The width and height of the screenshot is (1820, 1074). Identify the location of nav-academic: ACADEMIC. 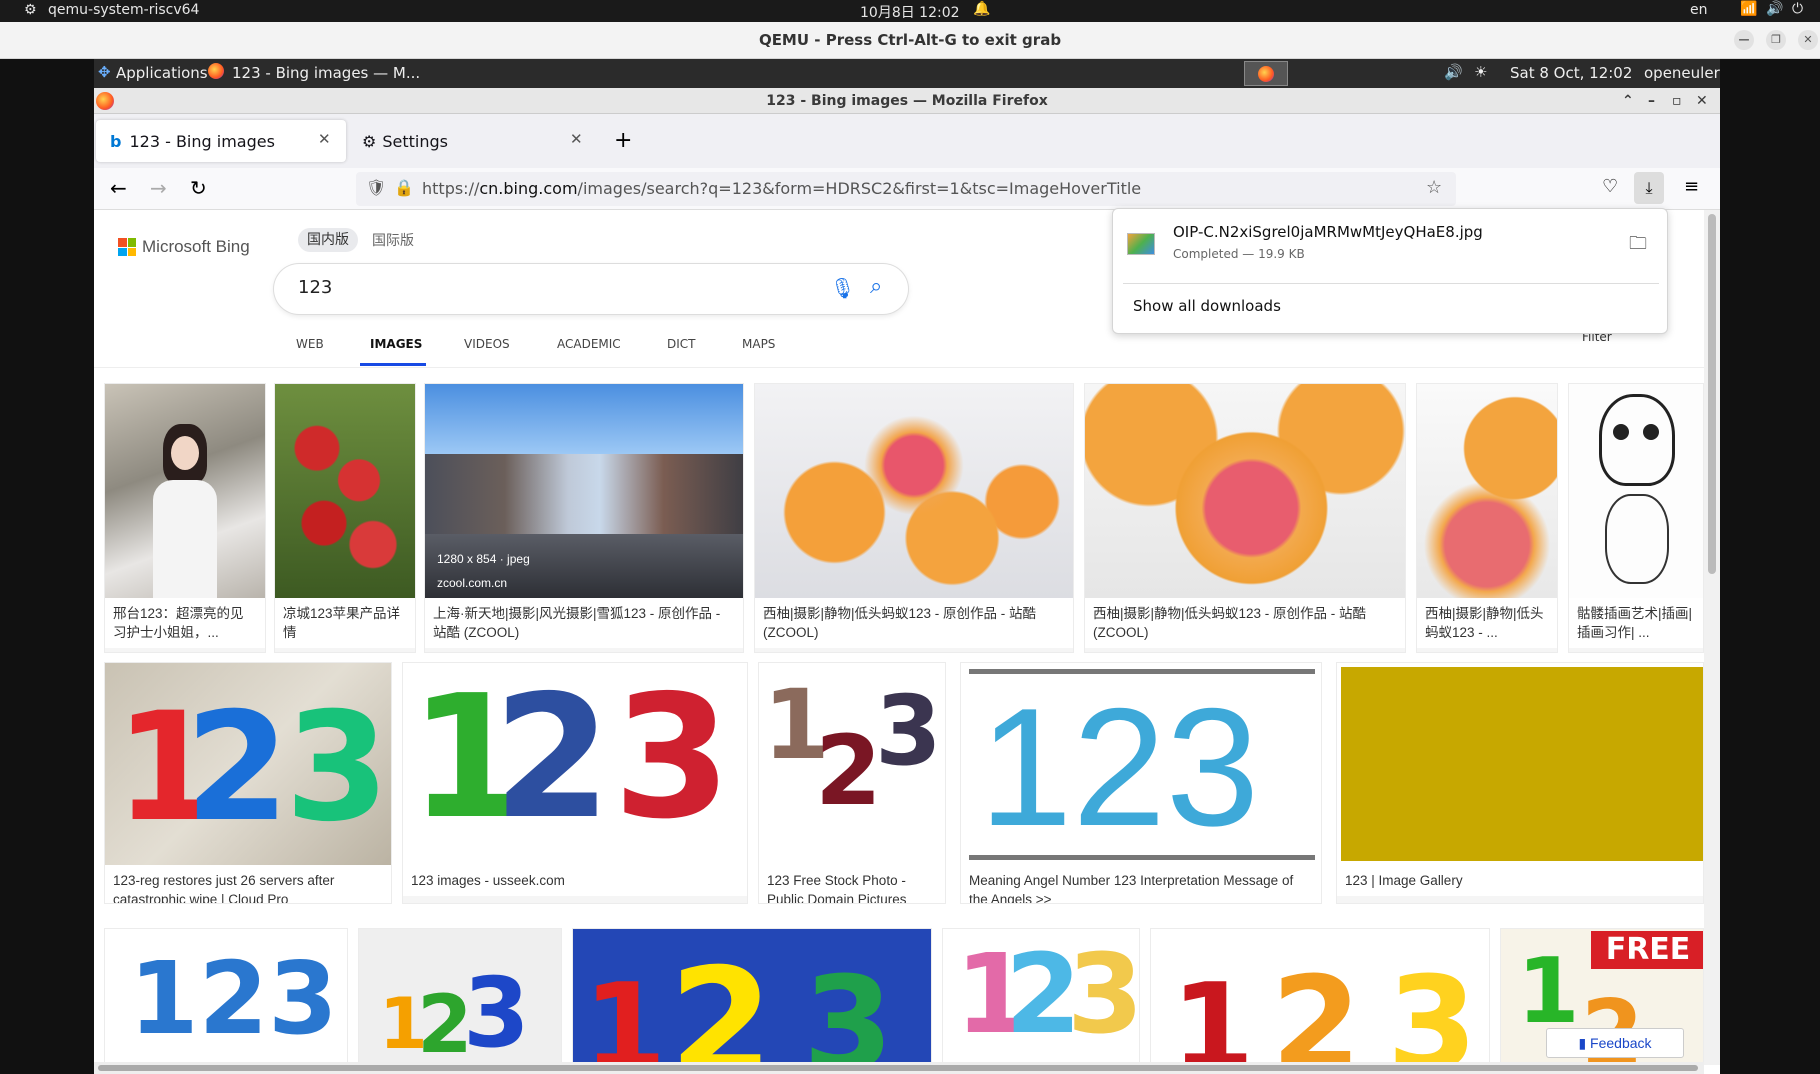
(589, 344).